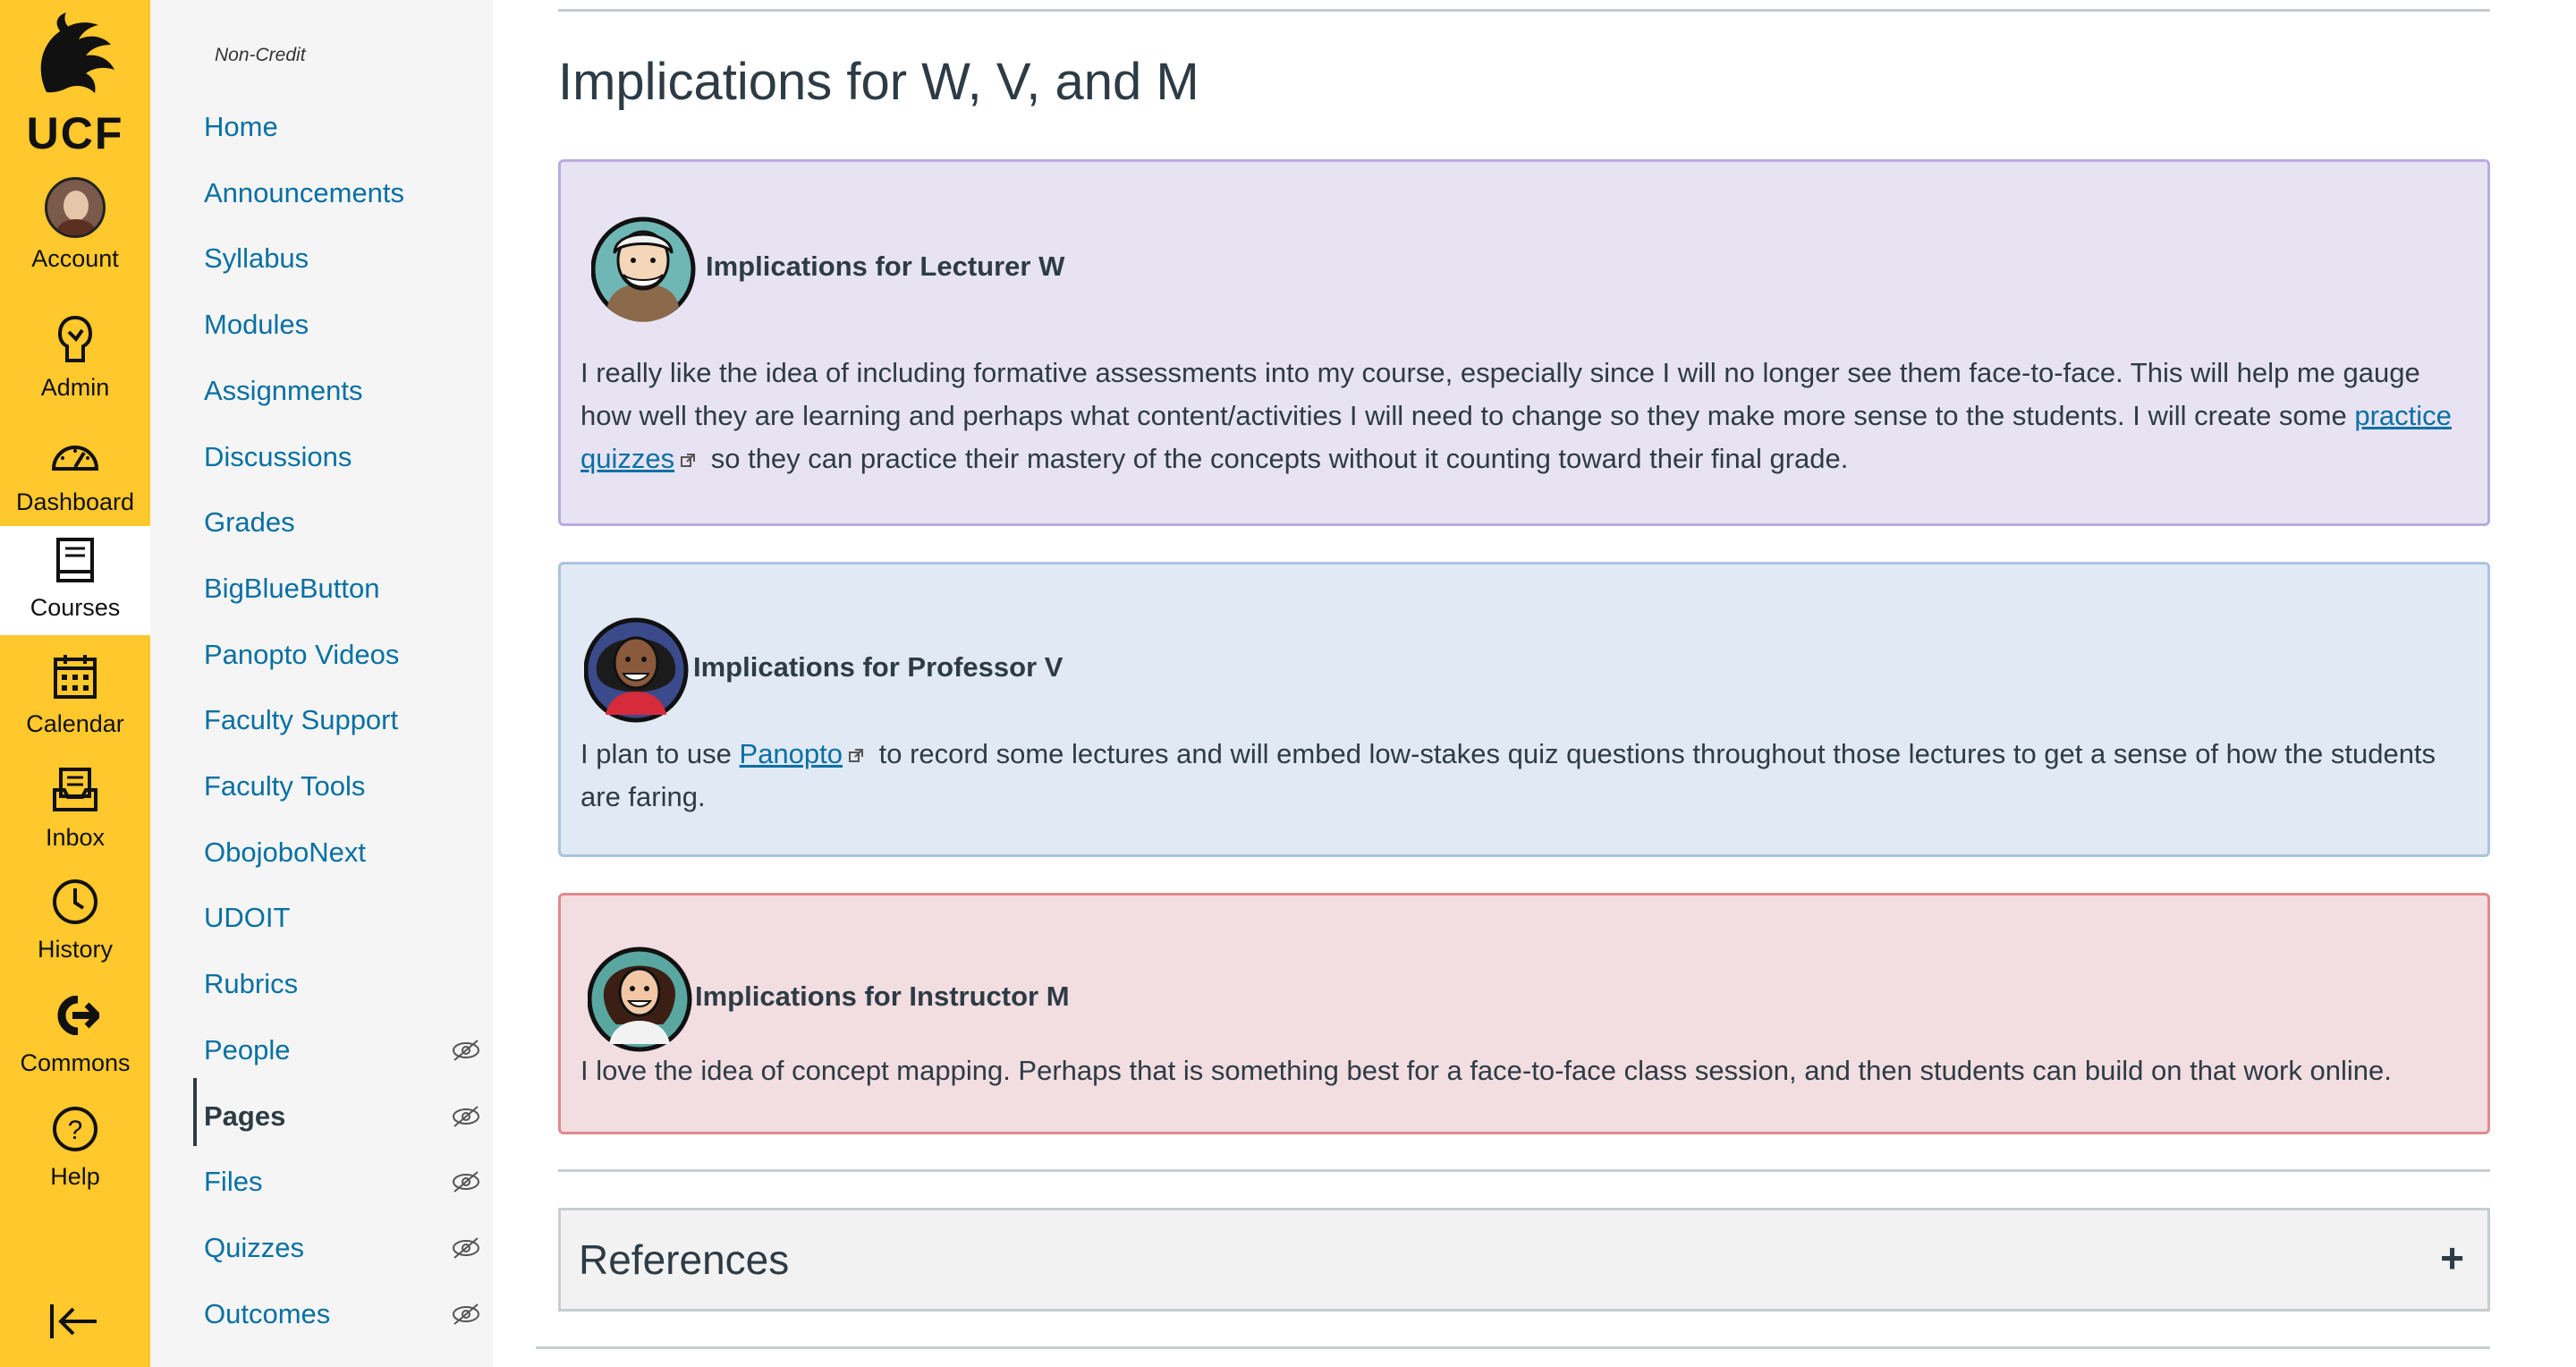 This screenshot has width=2576, height=1367. I want to click on course-nav-item-quizzes: Quizzes, so click(347, 1248).